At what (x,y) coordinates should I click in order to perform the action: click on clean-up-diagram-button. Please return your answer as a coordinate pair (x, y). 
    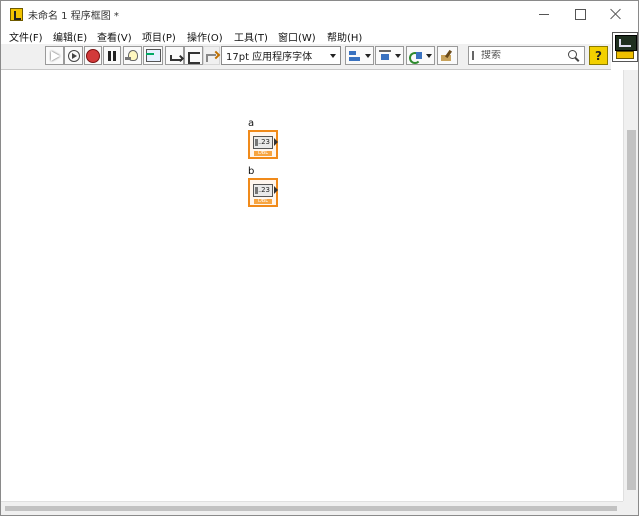
    Looking at the image, I should click on (447, 55).